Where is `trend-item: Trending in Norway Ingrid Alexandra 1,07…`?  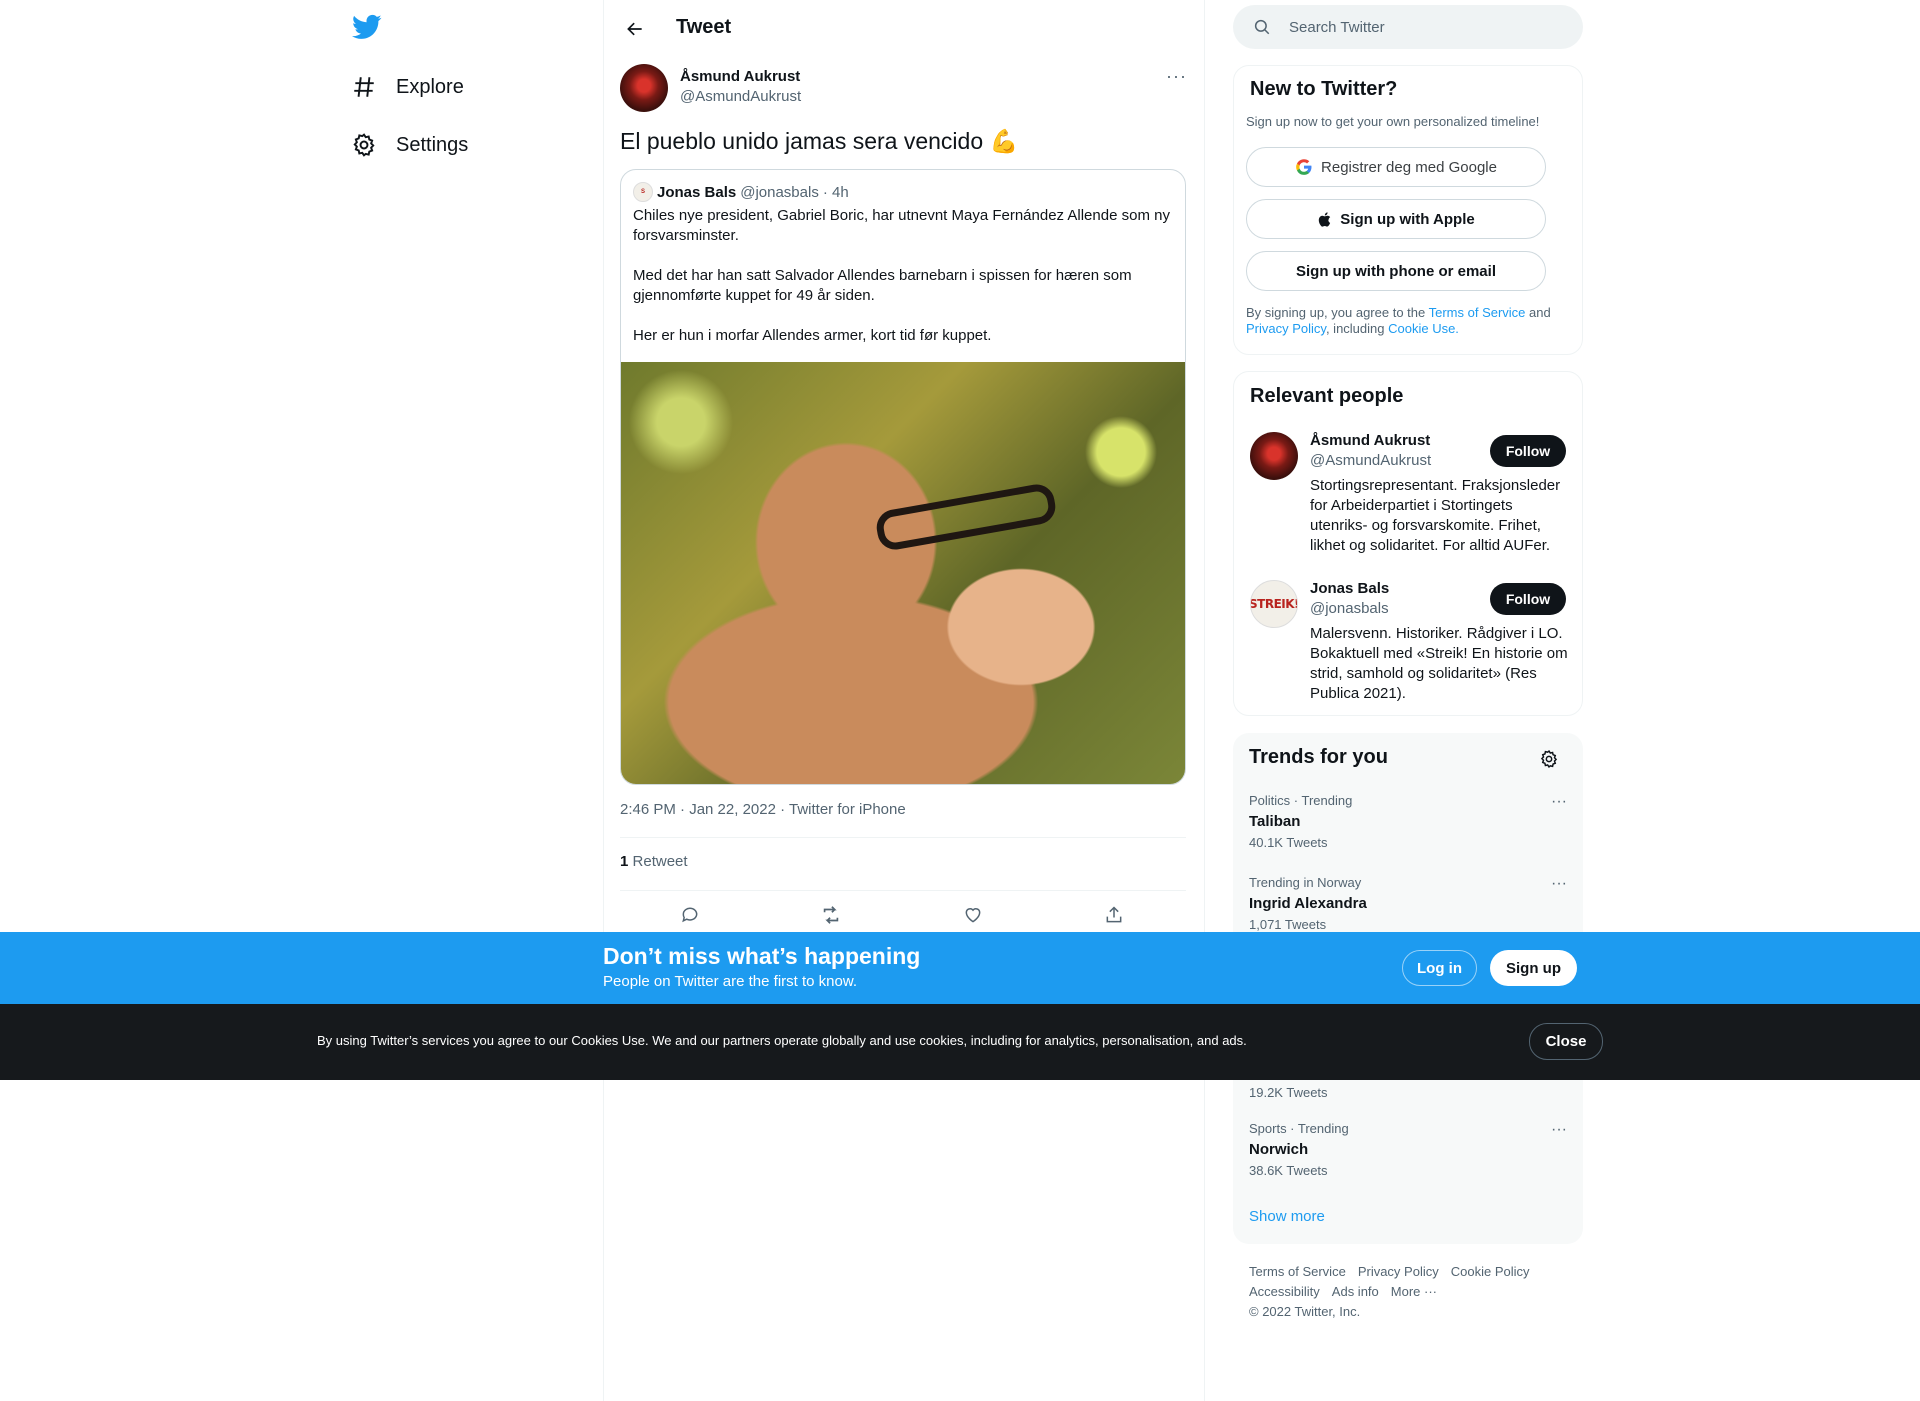 trend-item: Trending in Norway Ingrid Alexandra 1,07… is located at coordinates (1408, 904).